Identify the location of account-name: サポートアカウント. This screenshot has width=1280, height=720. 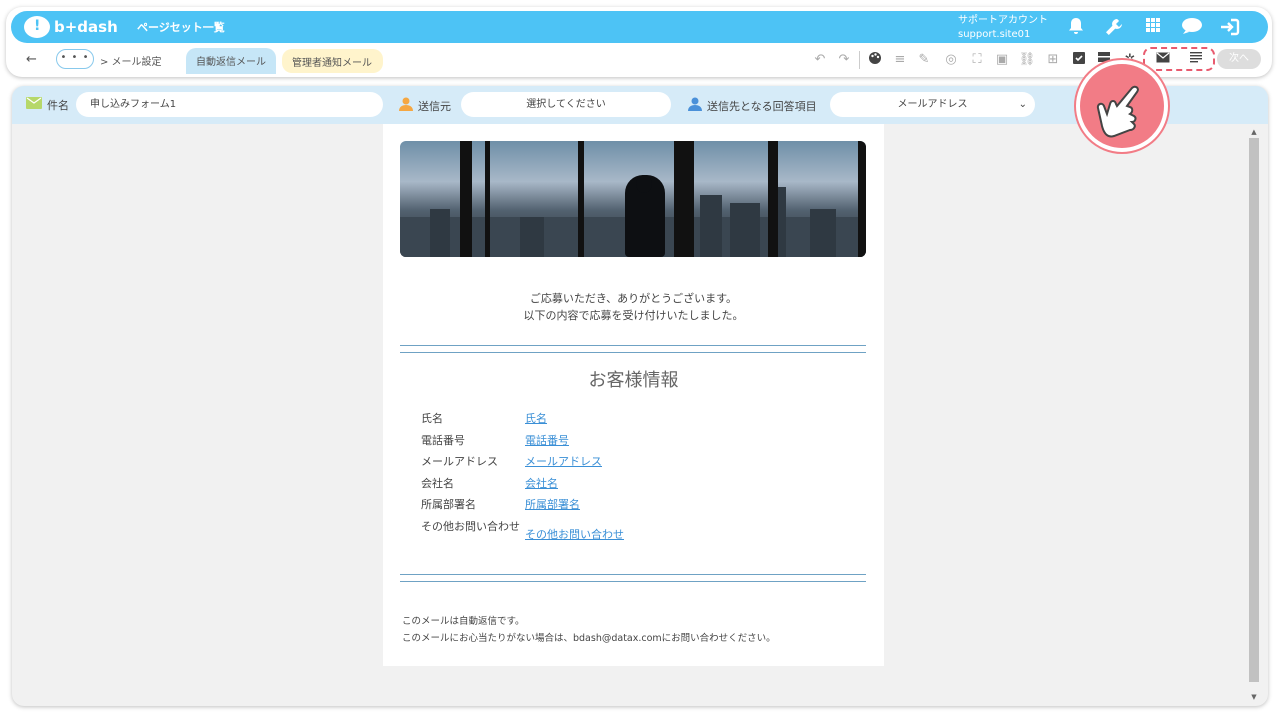
(1003, 20).